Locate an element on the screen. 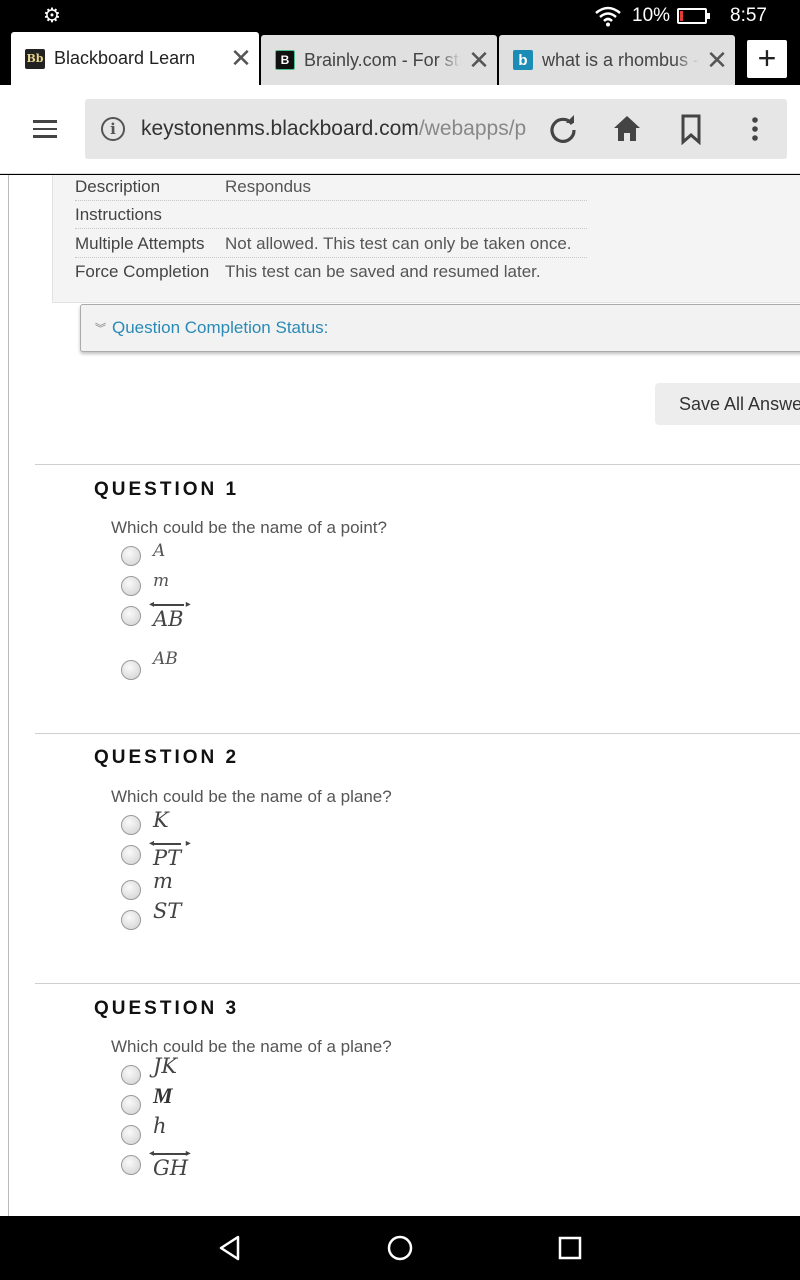  option-label: h is located at coordinates (160, 1126).